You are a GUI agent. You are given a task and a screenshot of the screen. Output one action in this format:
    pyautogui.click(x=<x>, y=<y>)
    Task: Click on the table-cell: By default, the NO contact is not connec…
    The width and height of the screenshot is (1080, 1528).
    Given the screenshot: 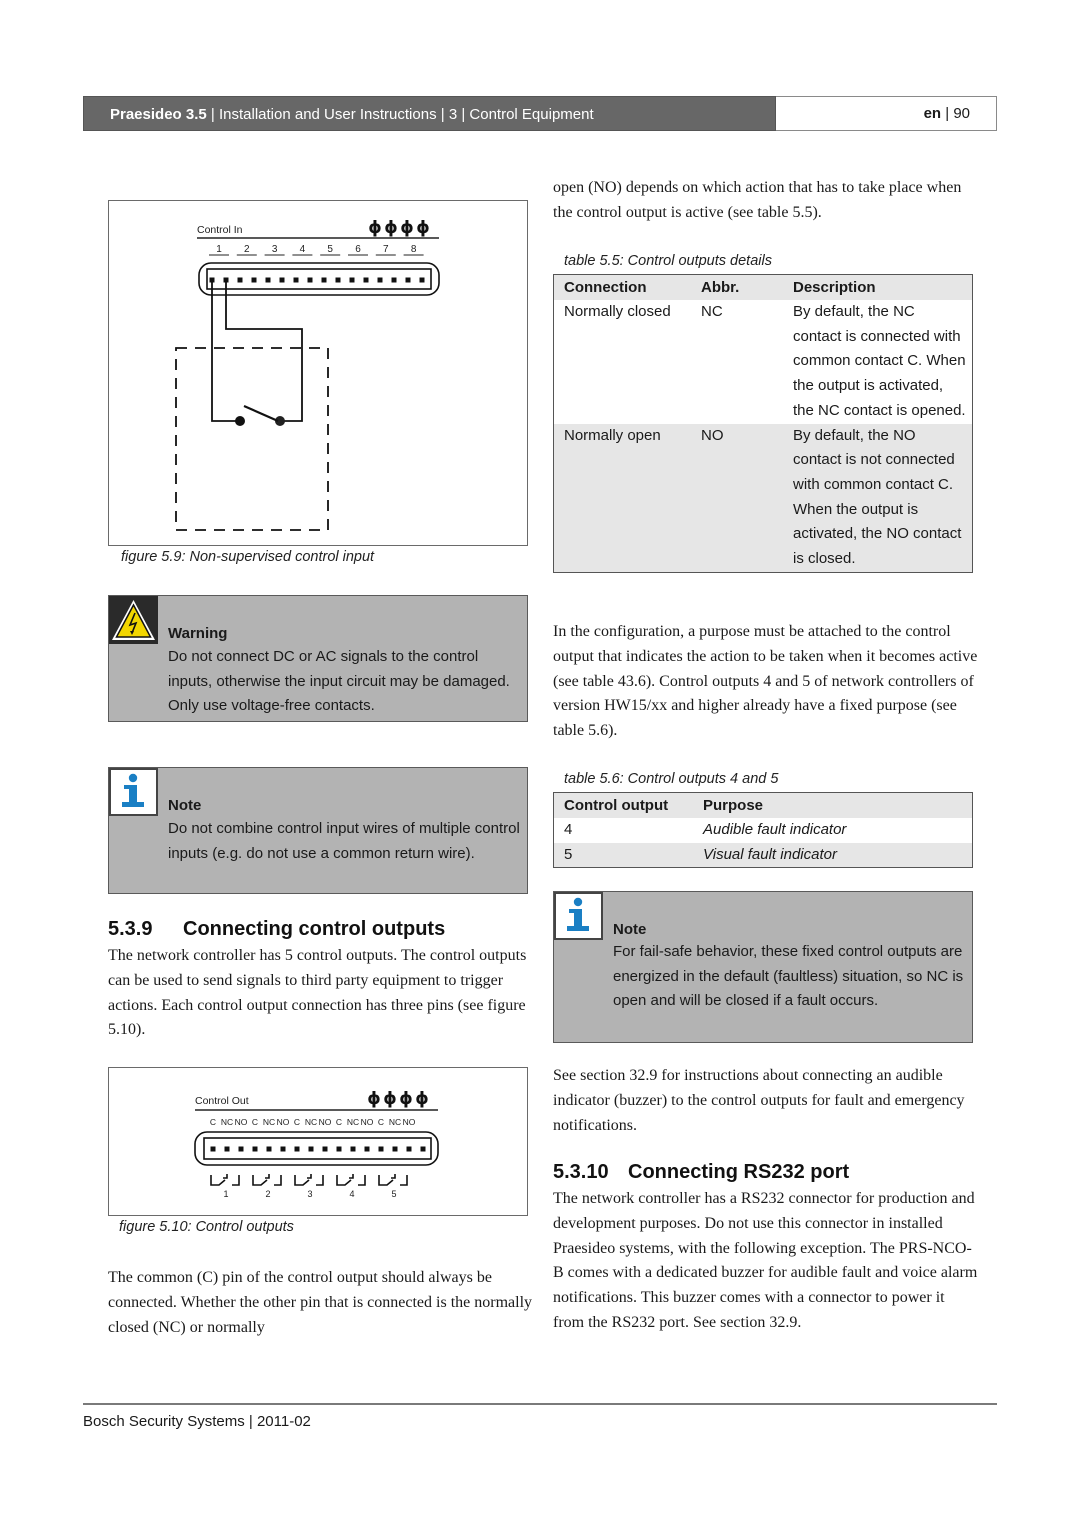 What is the action you would take?
    pyautogui.click(x=877, y=497)
    